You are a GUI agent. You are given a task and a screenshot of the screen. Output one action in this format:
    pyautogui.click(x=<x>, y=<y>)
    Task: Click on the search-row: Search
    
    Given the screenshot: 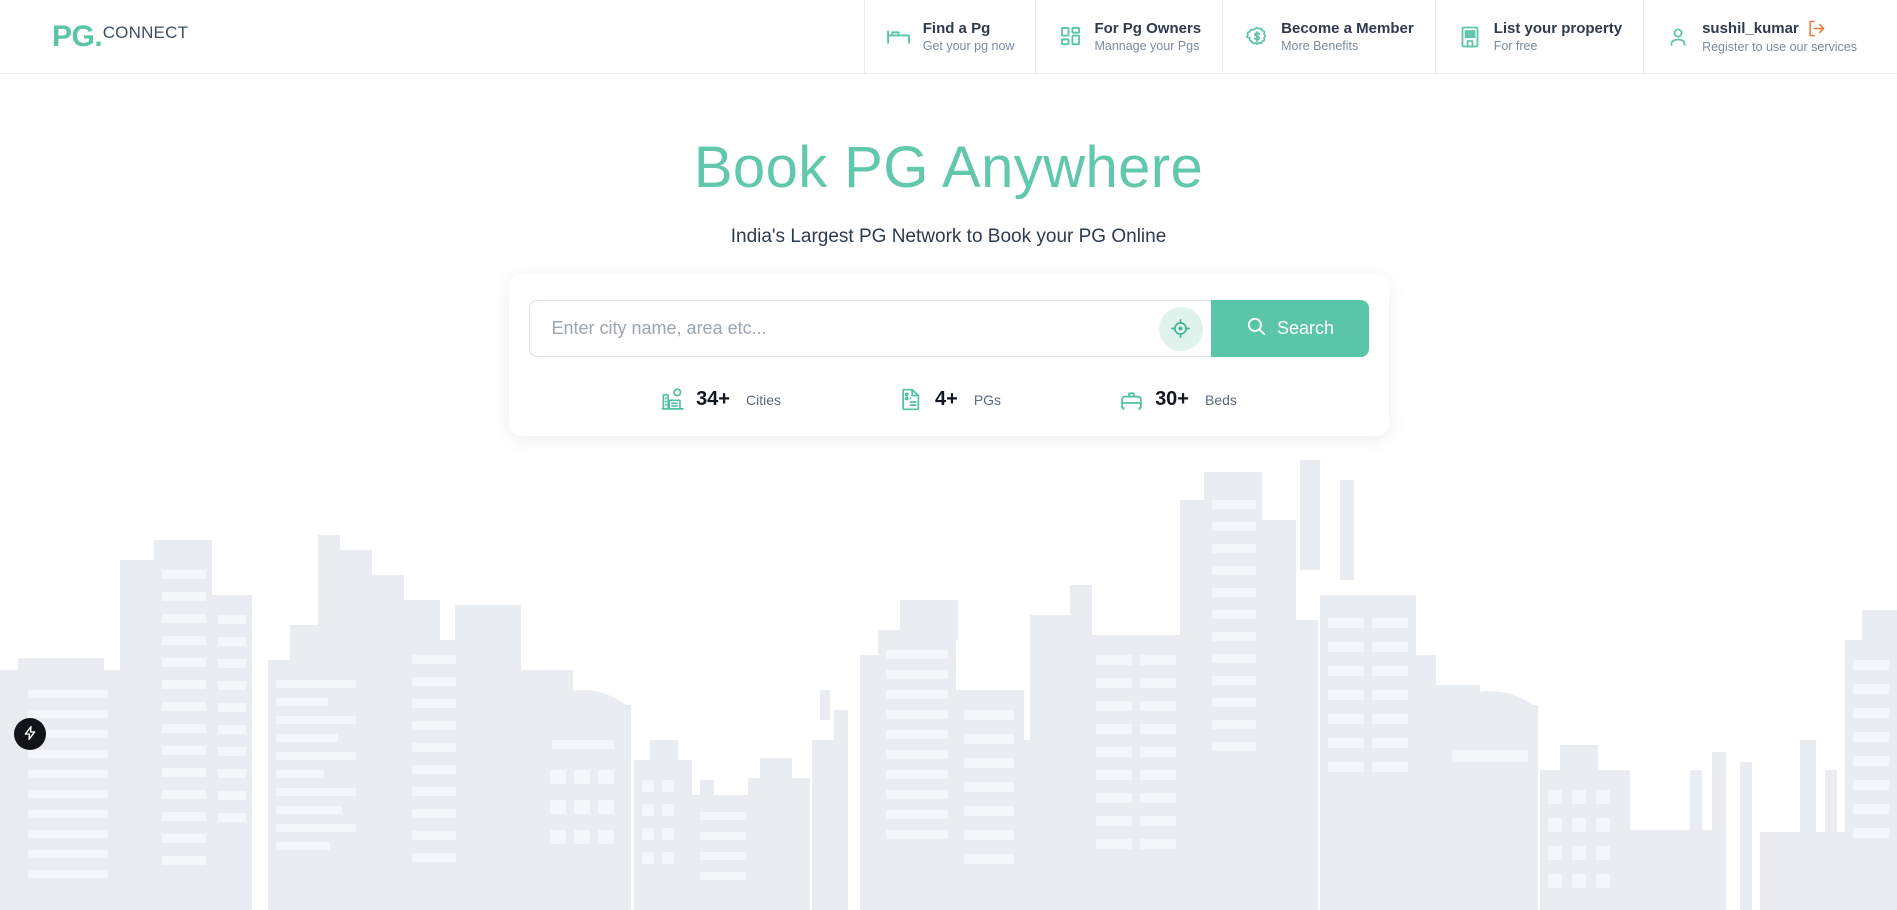 What is the action you would take?
    pyautogui.click(x=948, y=328)
    